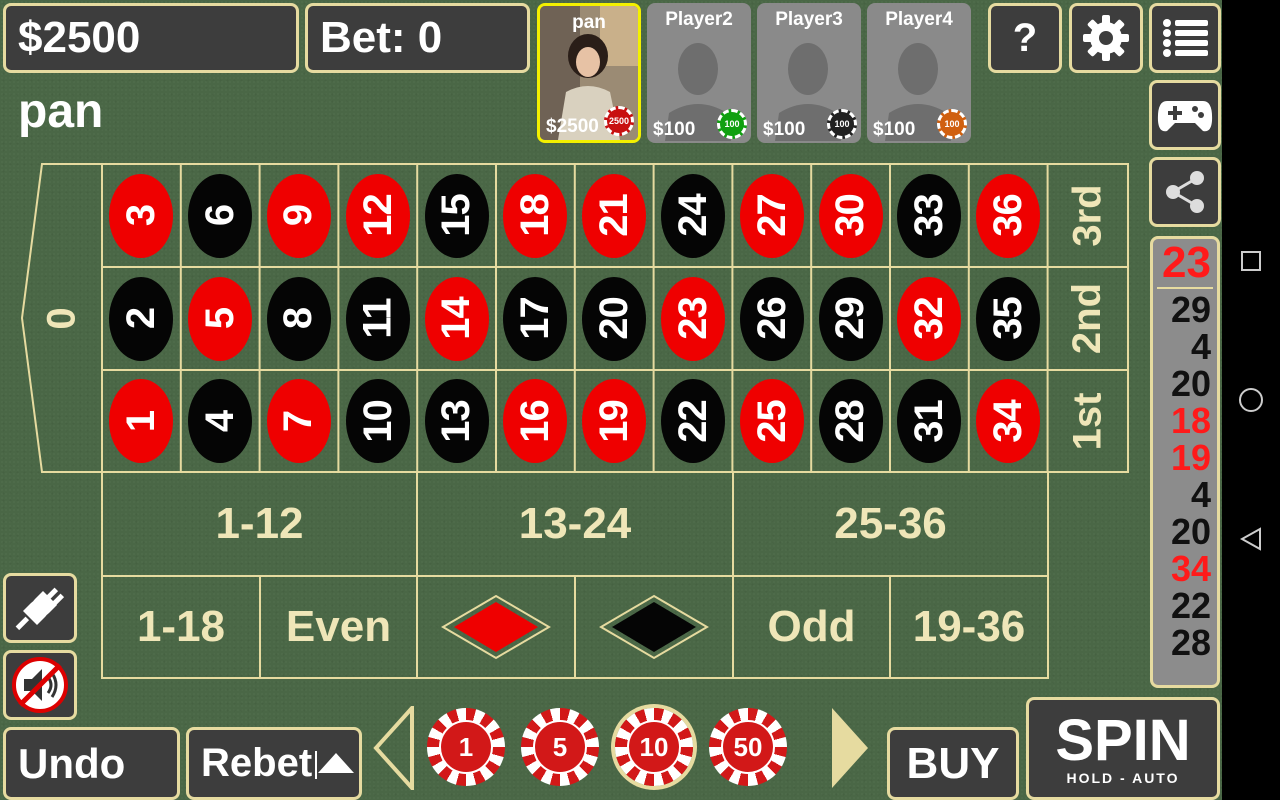 This screenshot has width=1280, height=800. I want to click on number-oval: 36, so click(1008, 215).